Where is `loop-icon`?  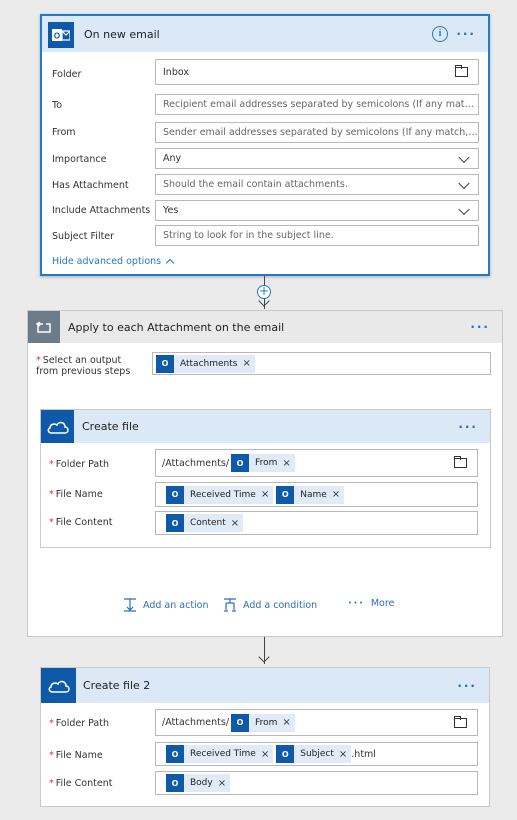
loop-icon is located at coordinates (44, 327).